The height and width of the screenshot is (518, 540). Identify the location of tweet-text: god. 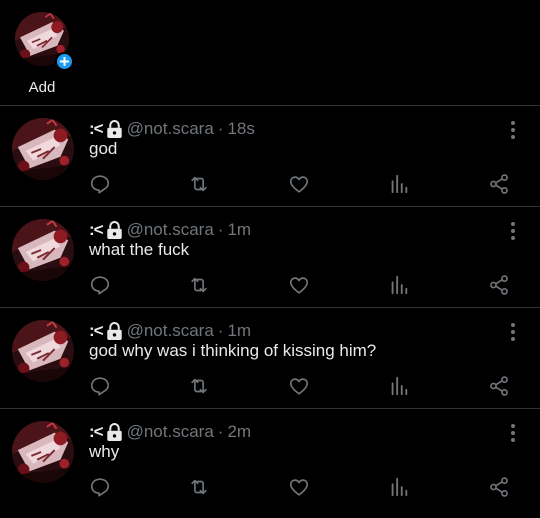
(103, 148).